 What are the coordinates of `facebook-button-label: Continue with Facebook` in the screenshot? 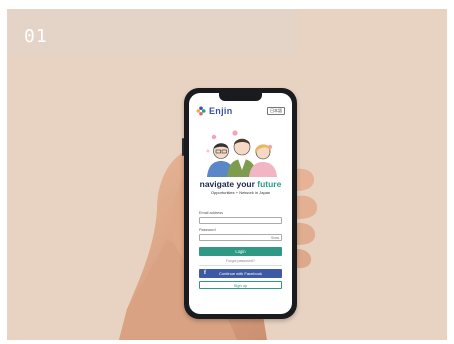 It's located at (240, 273).